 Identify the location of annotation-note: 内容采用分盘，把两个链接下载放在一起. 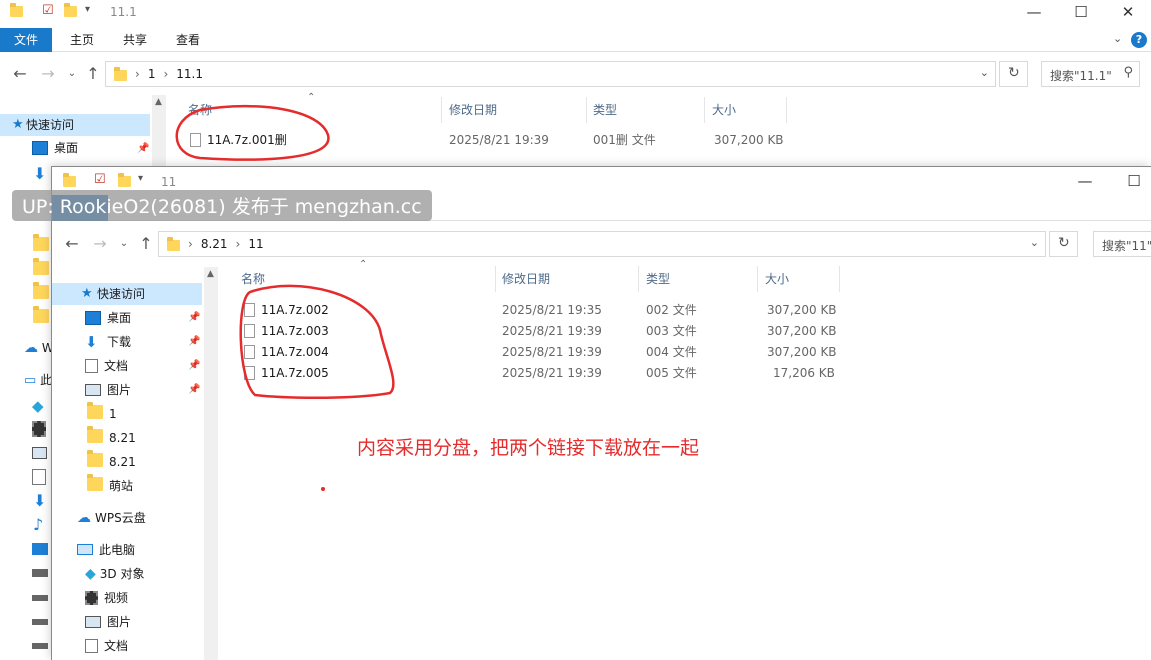
(528, 448).